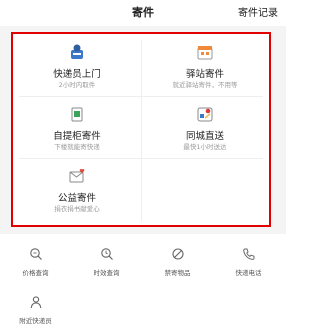 The width and height of the screenshot is (320, 328). Describe the element at coordinates (249, 253) in the screenshot. I see `phone-icon` at that location.